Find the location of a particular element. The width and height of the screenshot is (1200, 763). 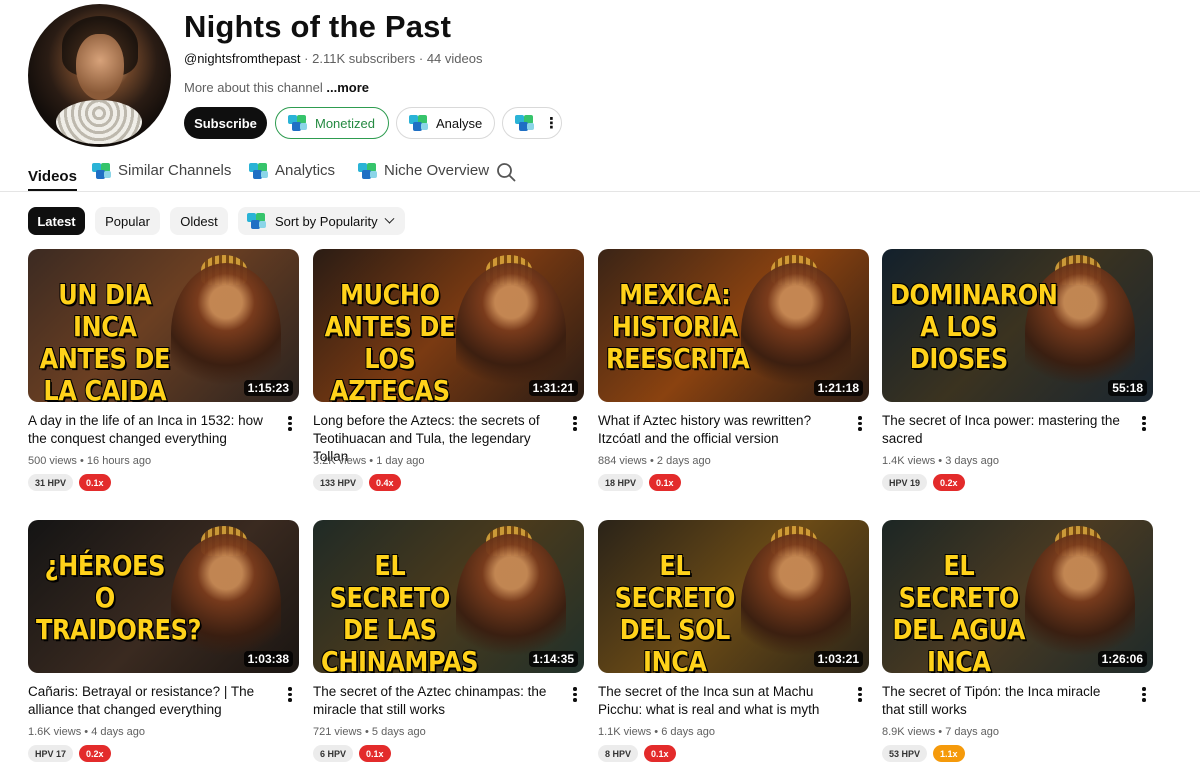

tab-similar-channels: Similar Channels is located at coordinates (161, 170).